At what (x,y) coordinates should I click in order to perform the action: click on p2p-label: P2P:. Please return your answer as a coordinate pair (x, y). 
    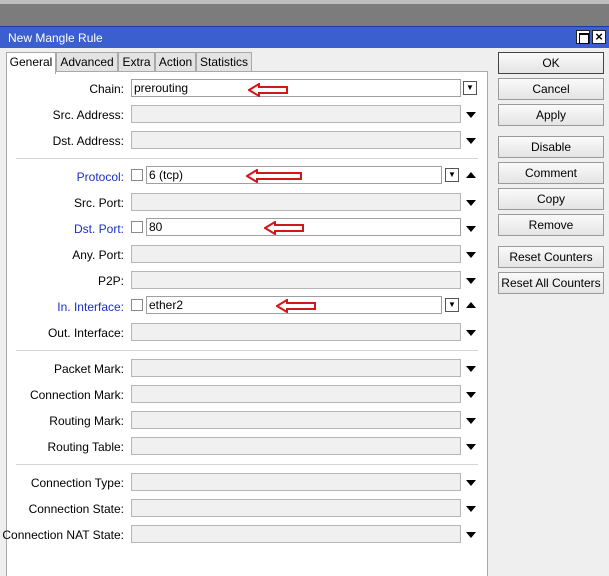
    Looking at the image, I should click on (110, 281).